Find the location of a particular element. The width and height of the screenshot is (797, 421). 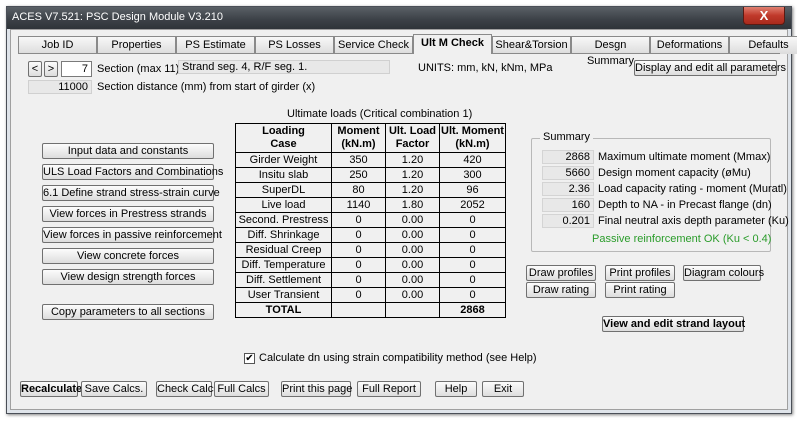

window-title: ACES V7.521: PSC Design Module V3.210 is located at coordinates (117, 17).